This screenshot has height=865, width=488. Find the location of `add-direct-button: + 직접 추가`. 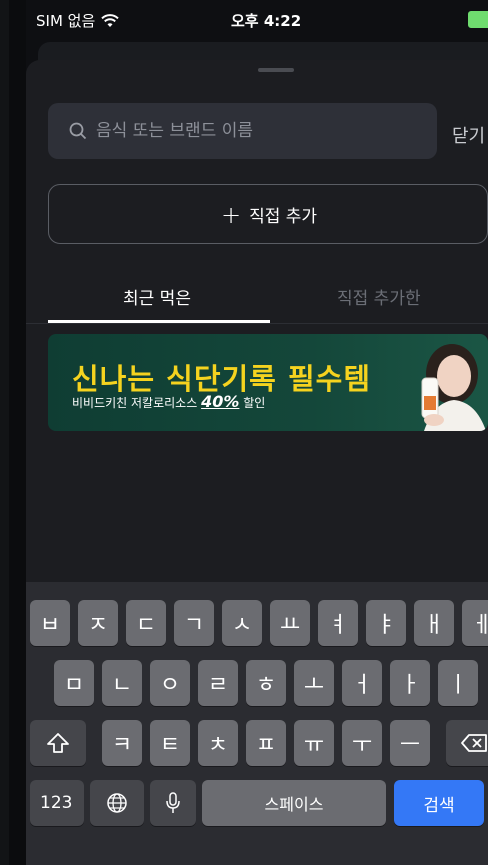

add-direct-button: + 직접 추가 is located at coordinates (268, 214).